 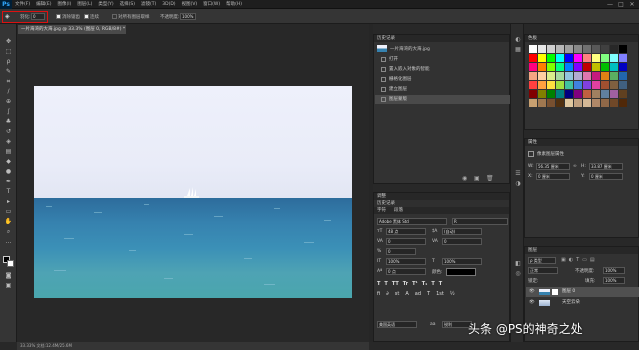 What do you see at coordinates (412, 221) in the screenshot?
I see `font-family-select: Adobe 黑体 Std` at bounding box center [412, 221].